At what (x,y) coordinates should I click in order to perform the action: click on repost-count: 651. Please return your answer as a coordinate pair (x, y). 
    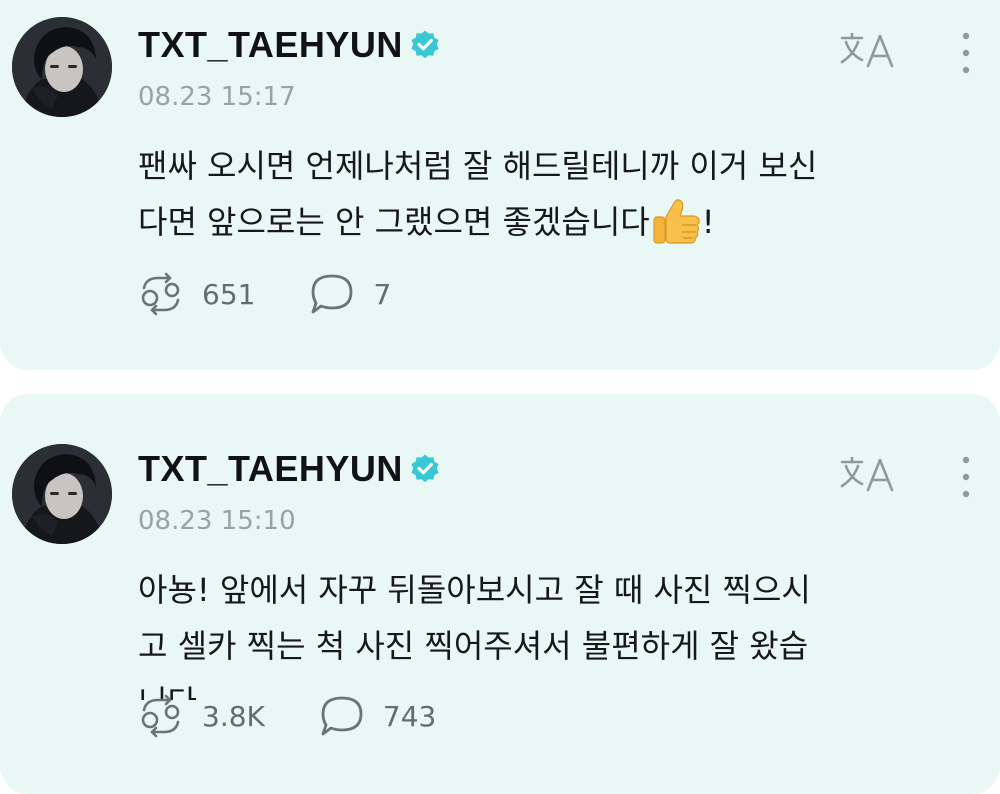
    Looking at the image, I should click on (229, 294).